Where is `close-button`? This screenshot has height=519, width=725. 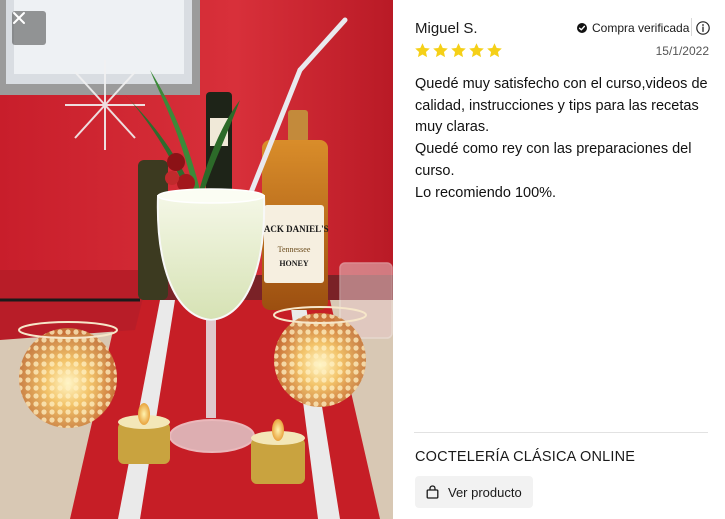
close-button is located at coordinates (29, 28).